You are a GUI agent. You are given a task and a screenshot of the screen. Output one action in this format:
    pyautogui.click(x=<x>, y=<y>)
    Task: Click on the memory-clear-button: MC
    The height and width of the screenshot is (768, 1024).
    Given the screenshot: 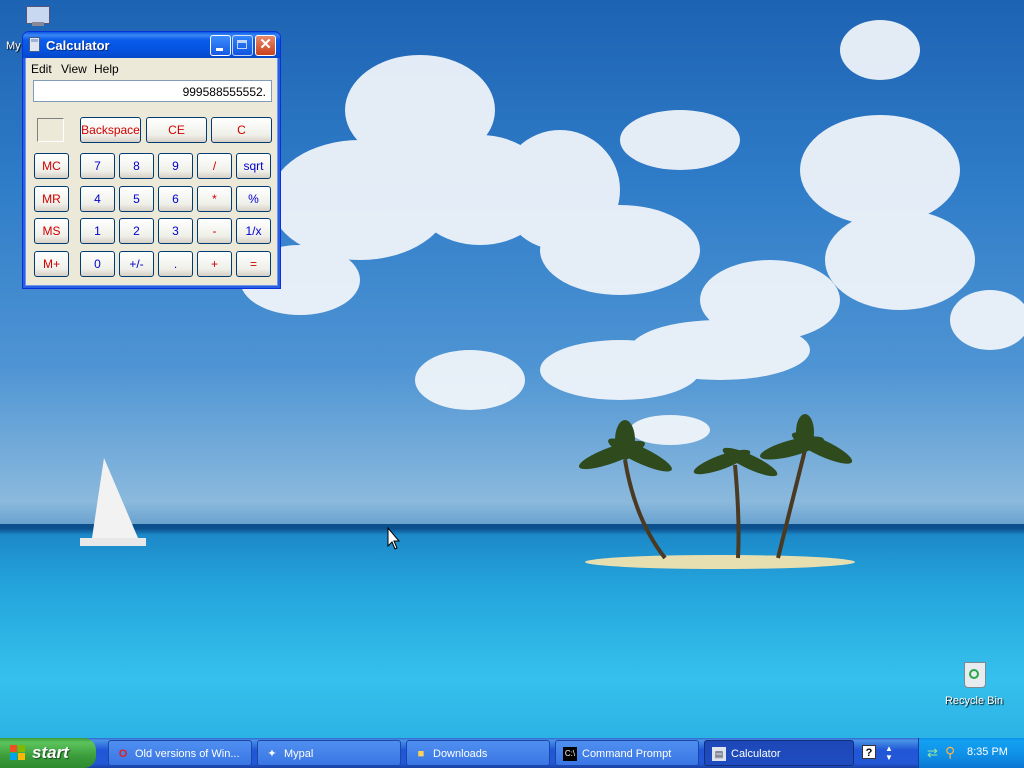 What is the action you would take?
    pyautogui.click(x=51, y=166)
    